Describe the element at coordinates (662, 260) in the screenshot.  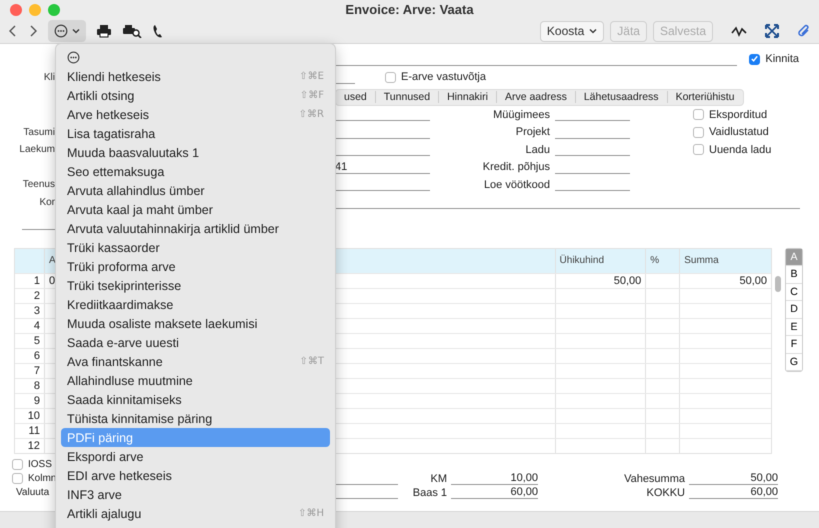
I see `column-header: %` at that location.